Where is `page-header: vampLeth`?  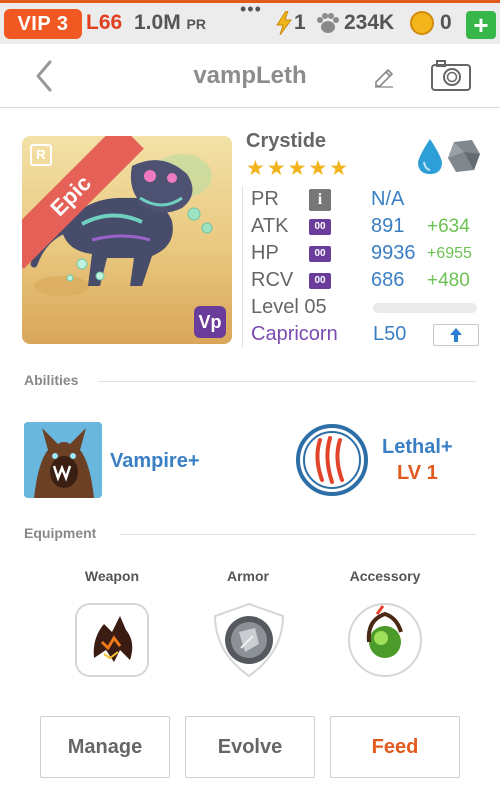
page-header: vampLeth is located at coordinates (250, 76).